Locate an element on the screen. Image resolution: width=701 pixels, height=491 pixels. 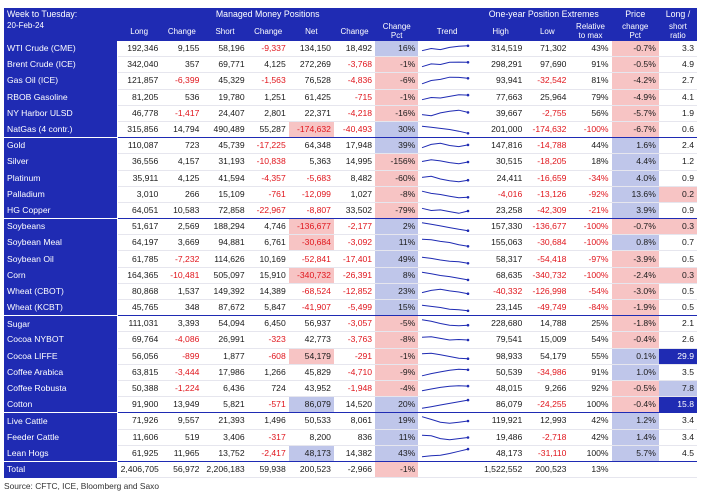
row-commodity-name: Silver is located at coordinates (61, 161).